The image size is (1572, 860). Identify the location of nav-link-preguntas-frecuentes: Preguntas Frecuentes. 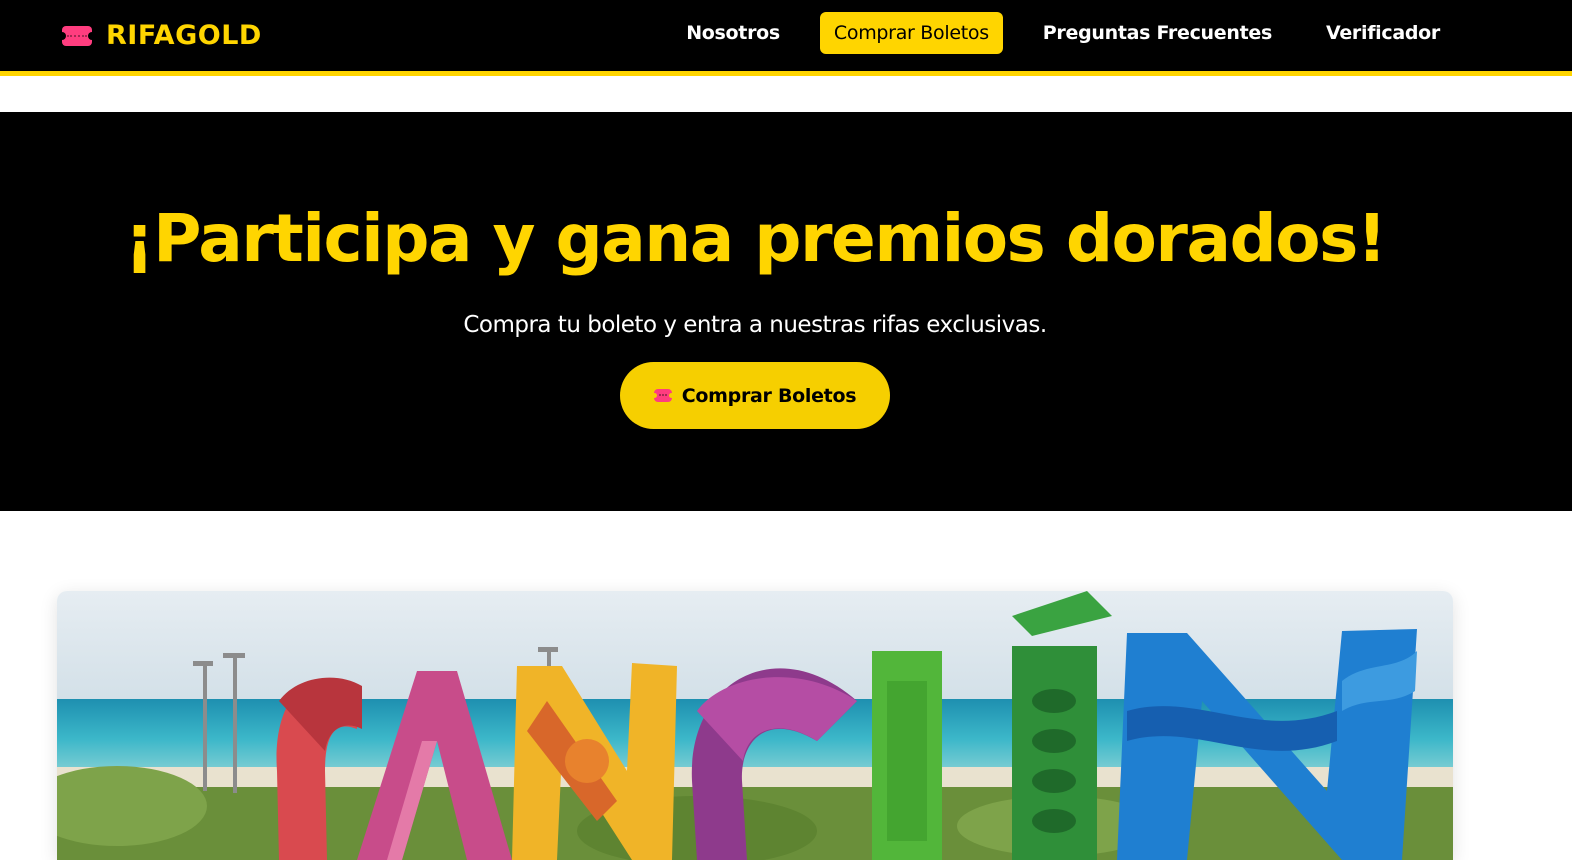
(1157, 33).